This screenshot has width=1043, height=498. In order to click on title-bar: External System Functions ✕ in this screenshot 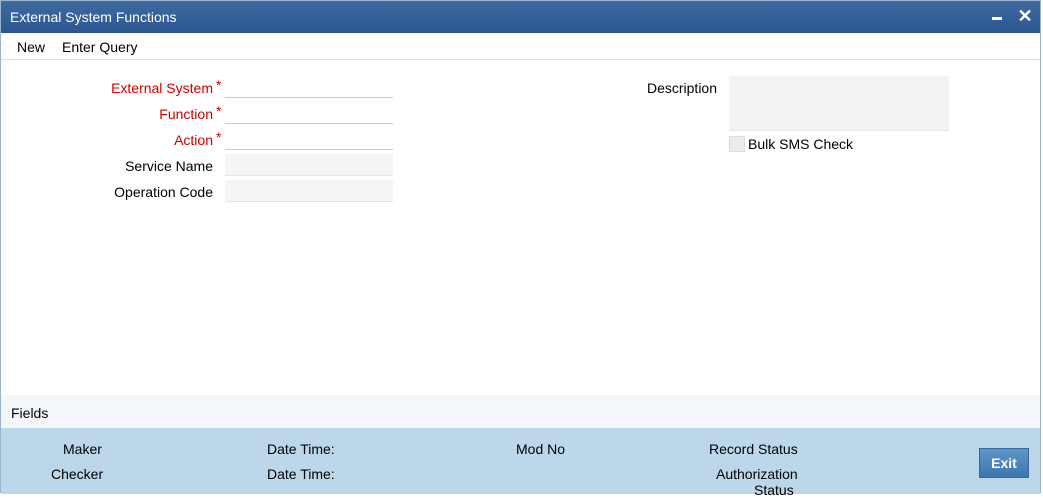, I will do `click(520, 17)`.